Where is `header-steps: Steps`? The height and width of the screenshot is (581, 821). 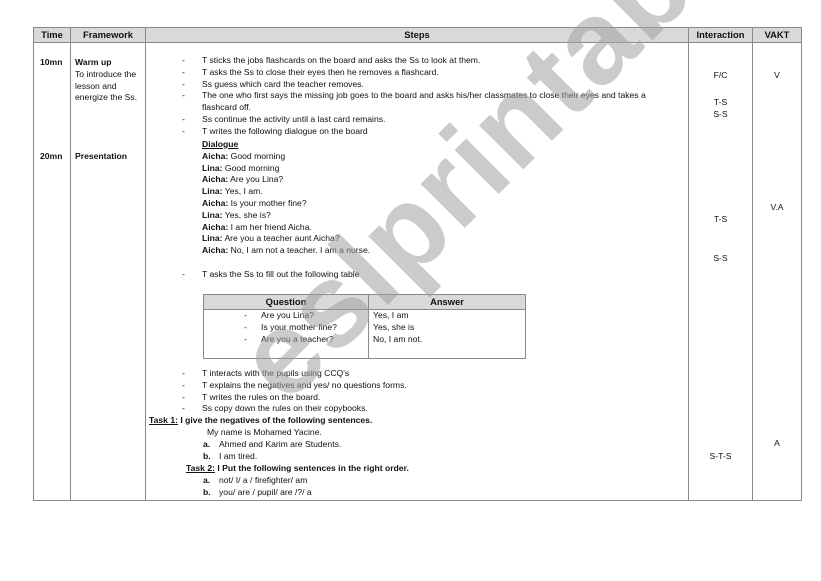 header-steps: Steps is located at coordinates (417, 35).